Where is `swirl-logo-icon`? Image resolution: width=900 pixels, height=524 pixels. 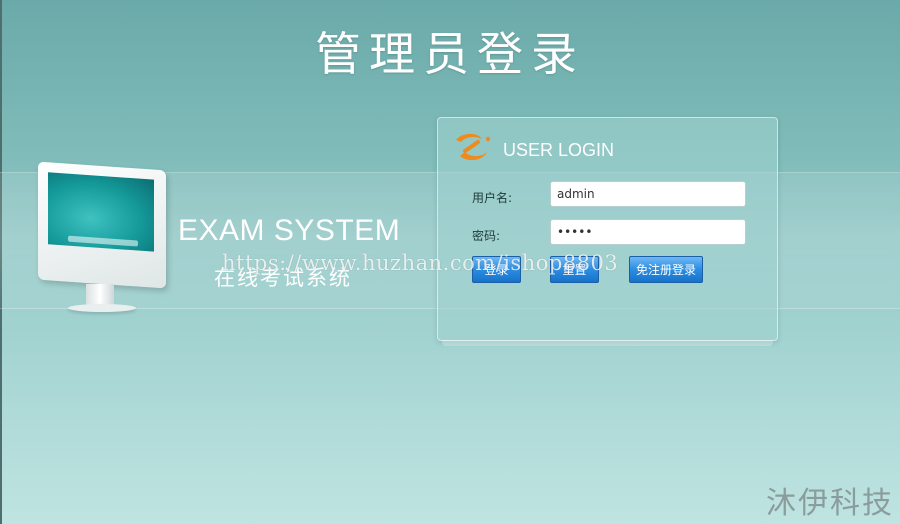
swirl-logo-icon is located at coordinates (473, 147).